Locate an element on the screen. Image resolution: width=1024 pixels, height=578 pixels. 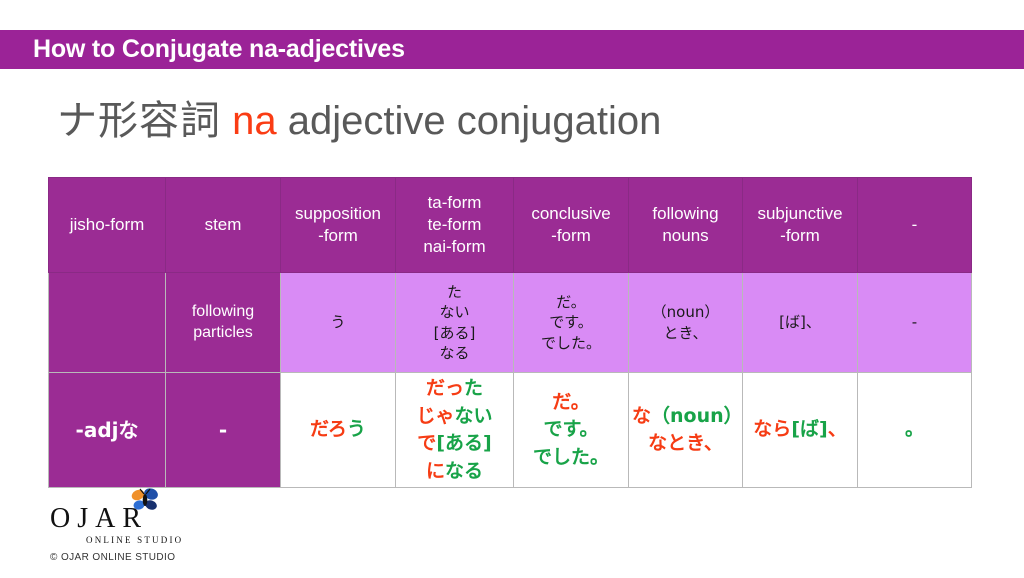
cell-line: で[ある] is located at coordinates (454, 444).